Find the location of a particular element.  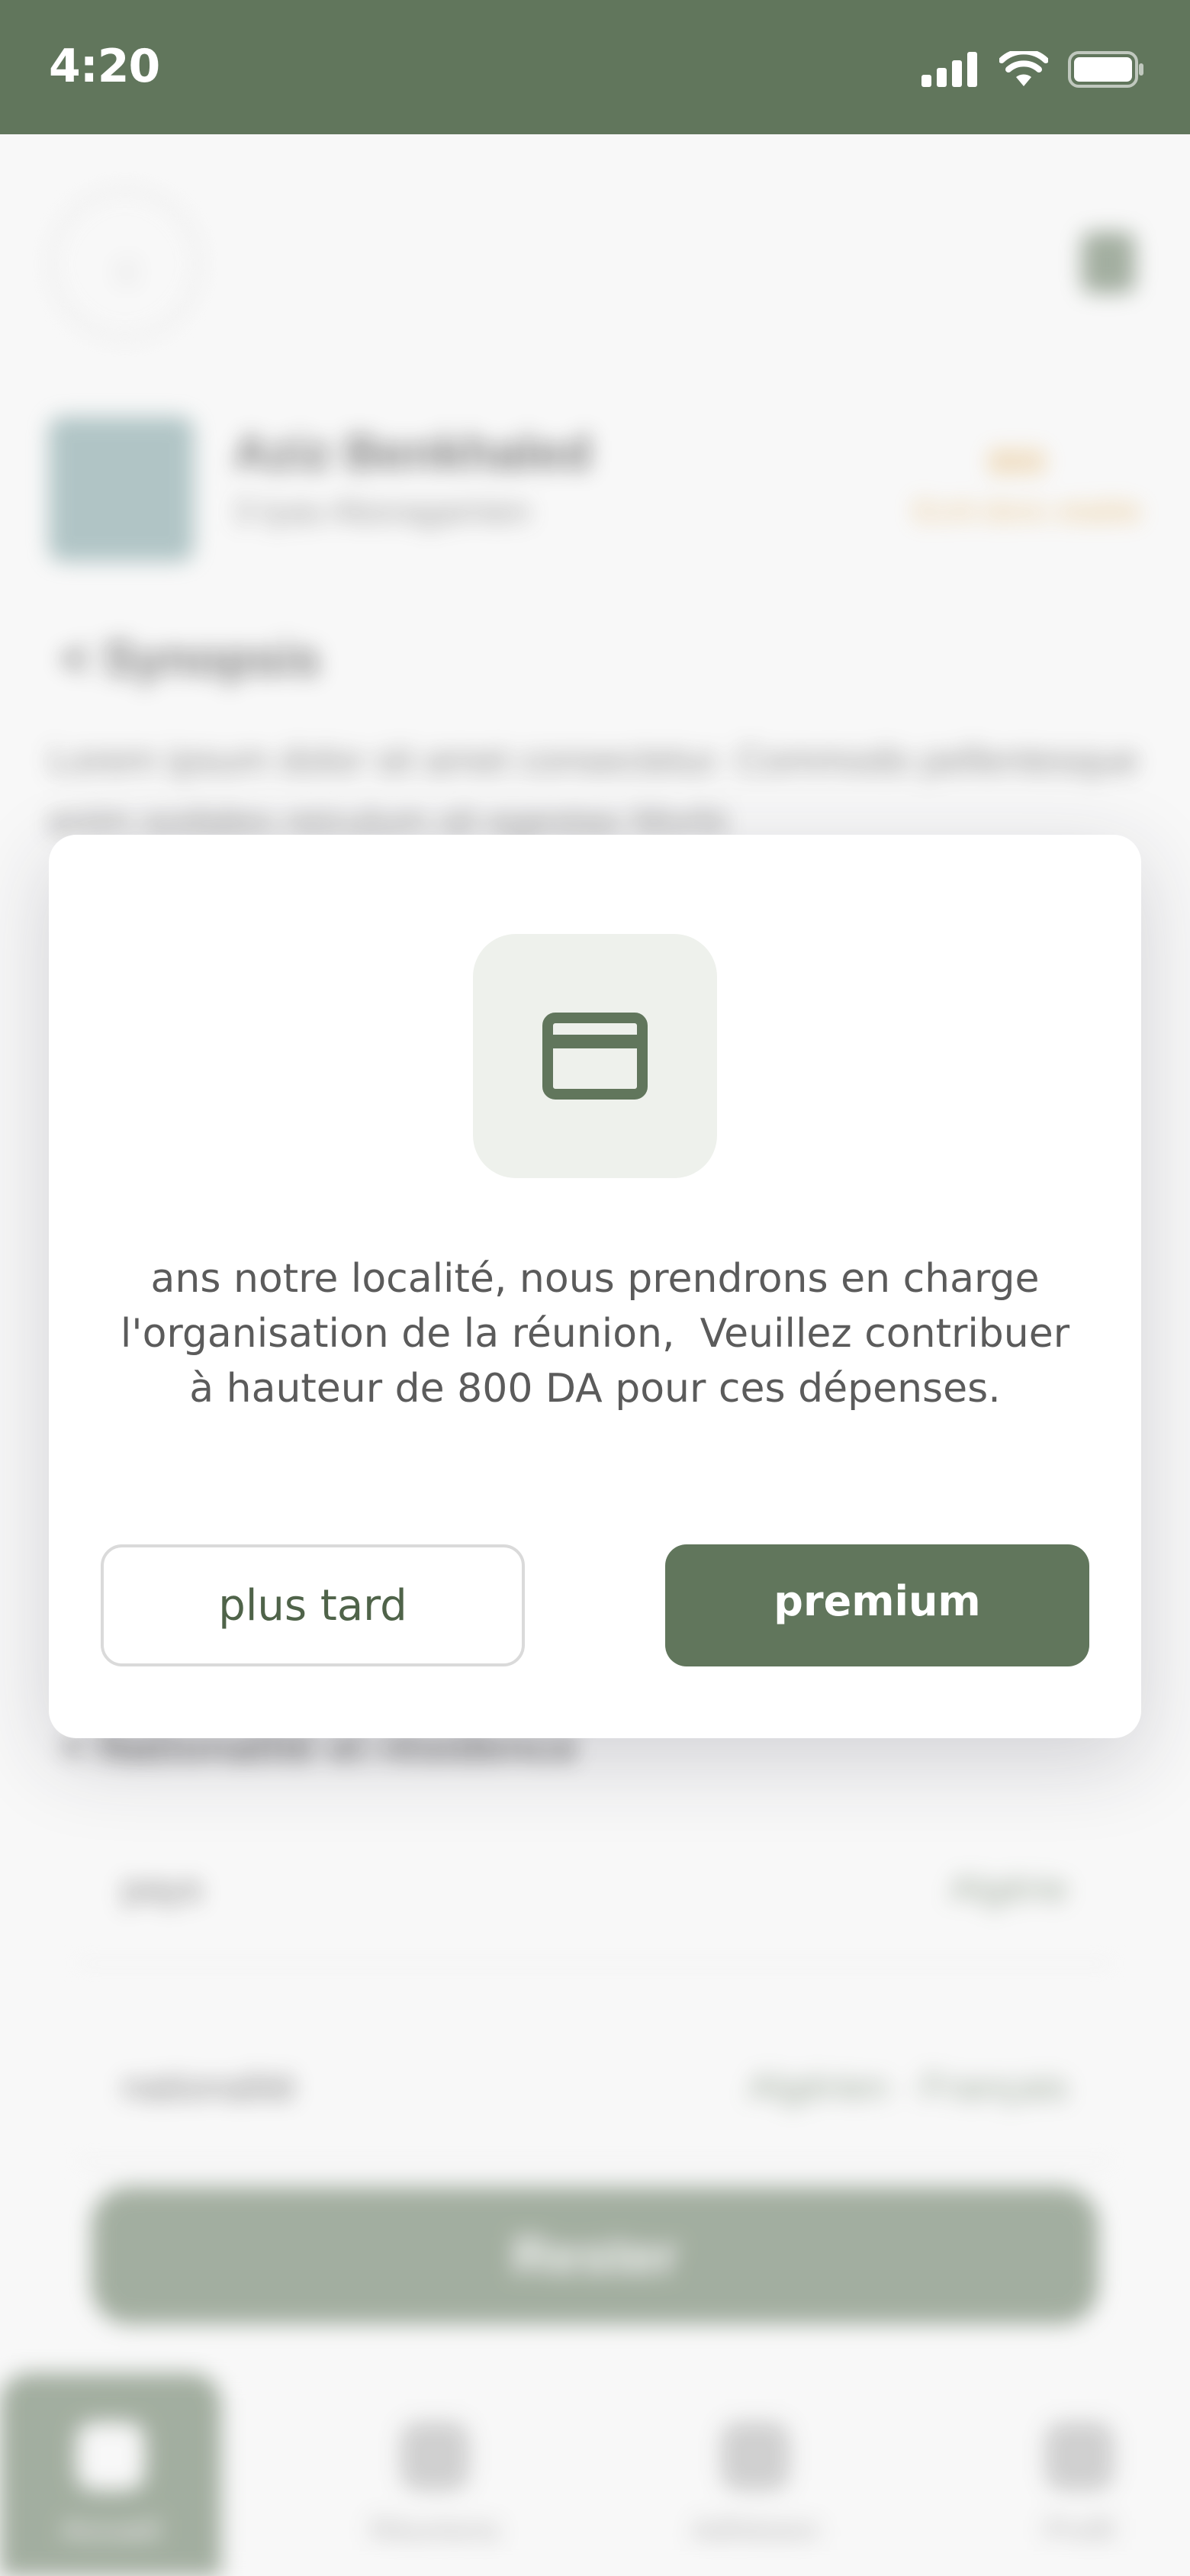

modal-message-line: à hauteur de 800 DA pour ces dépenses. is located at coordinates (595, 1389).